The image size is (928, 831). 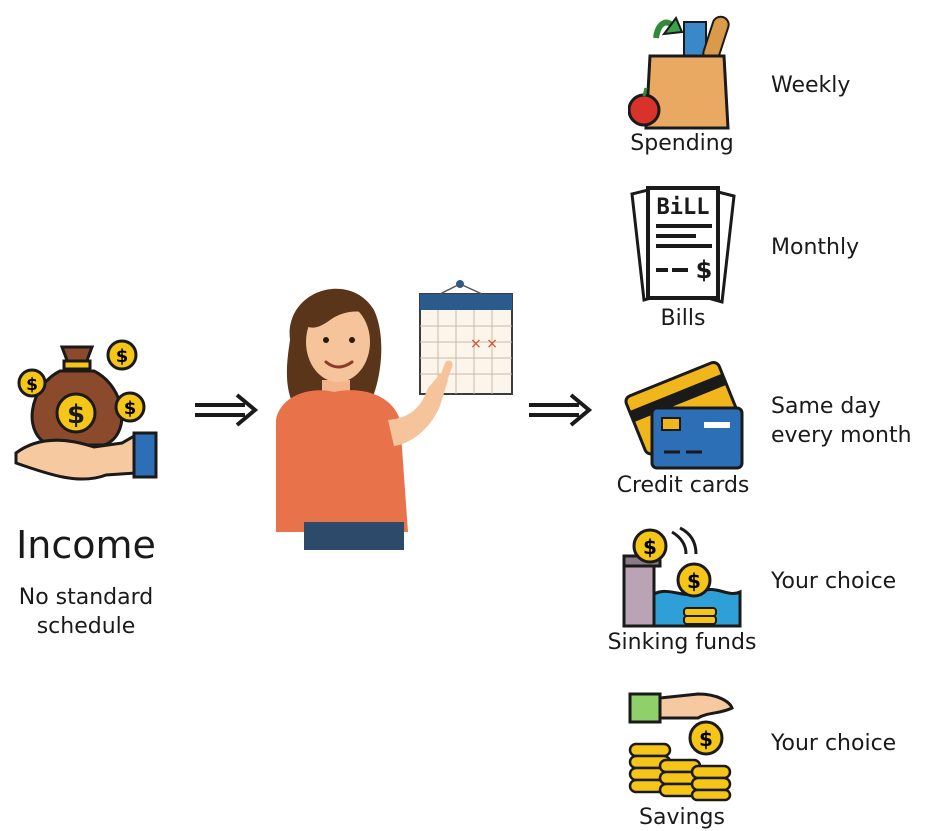 What do you see at coordinates (86, 545) in the screenshot?
I see `income-title: Income` at bounding box center [86, 545].